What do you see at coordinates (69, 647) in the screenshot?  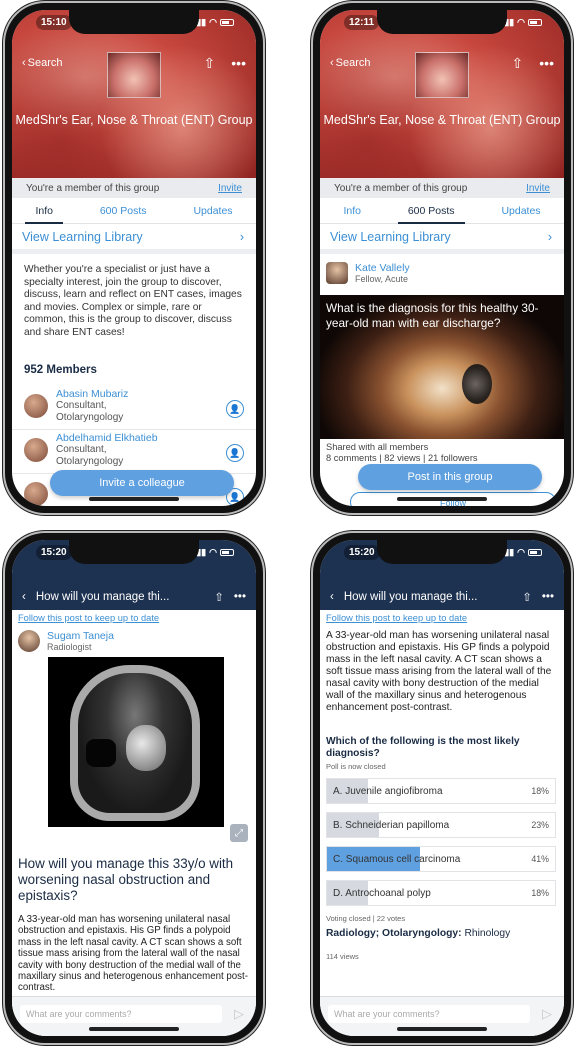 I see `author-role: Radiologist` at bounding box center [69, 647].